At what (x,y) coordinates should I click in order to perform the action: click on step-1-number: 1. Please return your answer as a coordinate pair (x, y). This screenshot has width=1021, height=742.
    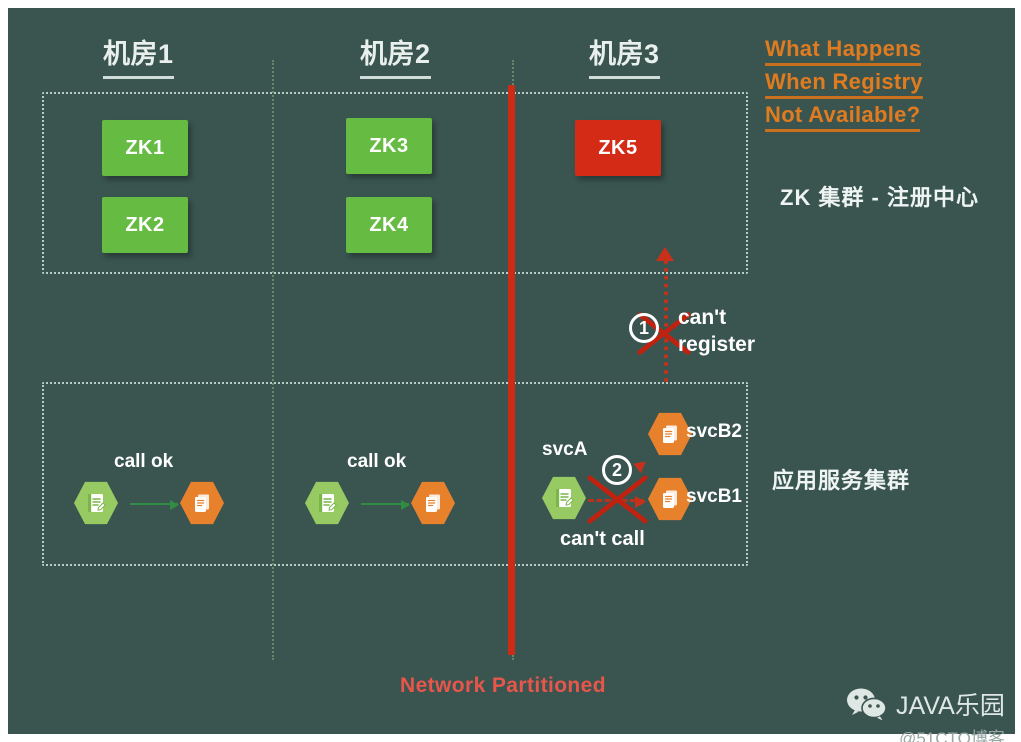
    Looking at the image, I should click on (643, 327).